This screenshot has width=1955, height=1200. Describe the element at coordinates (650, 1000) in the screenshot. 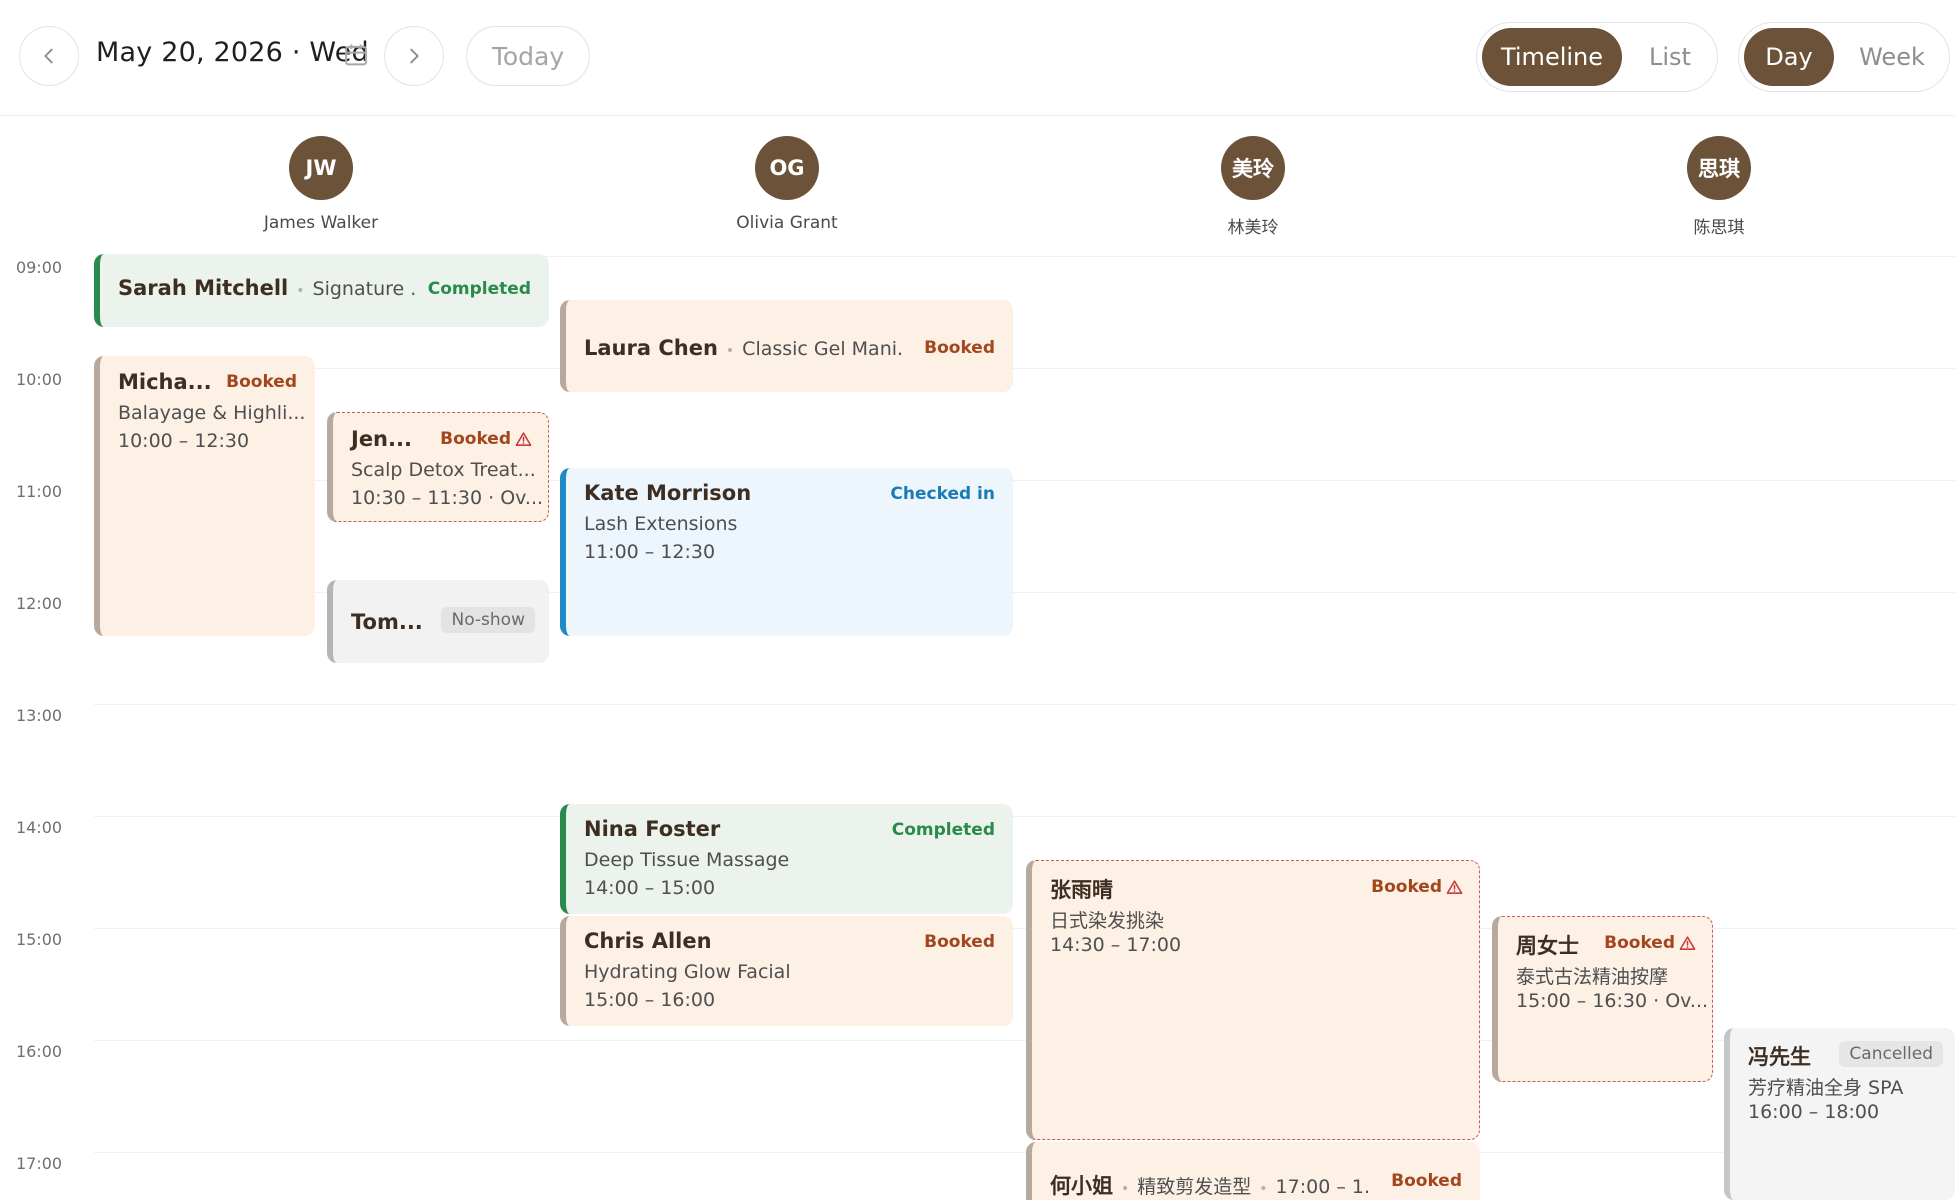

I see `appointment-time: 15:00 – 16:00` at that location.